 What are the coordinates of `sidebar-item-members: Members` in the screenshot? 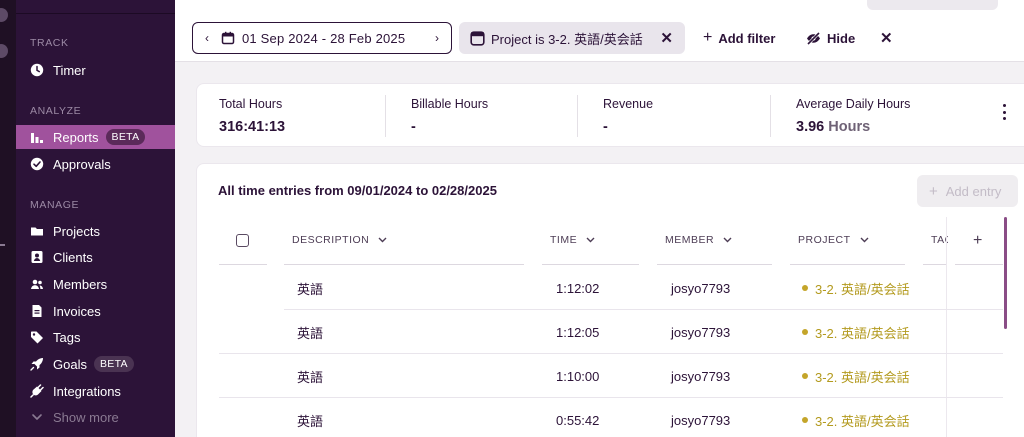 It's located at (95, 284).